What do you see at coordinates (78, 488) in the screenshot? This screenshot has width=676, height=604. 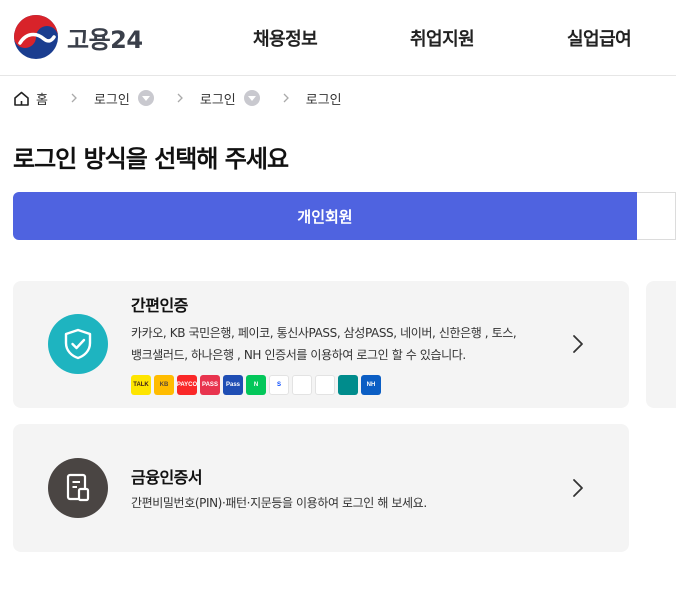 I see `certificate-document-icon` at bounding box center [78, 488].